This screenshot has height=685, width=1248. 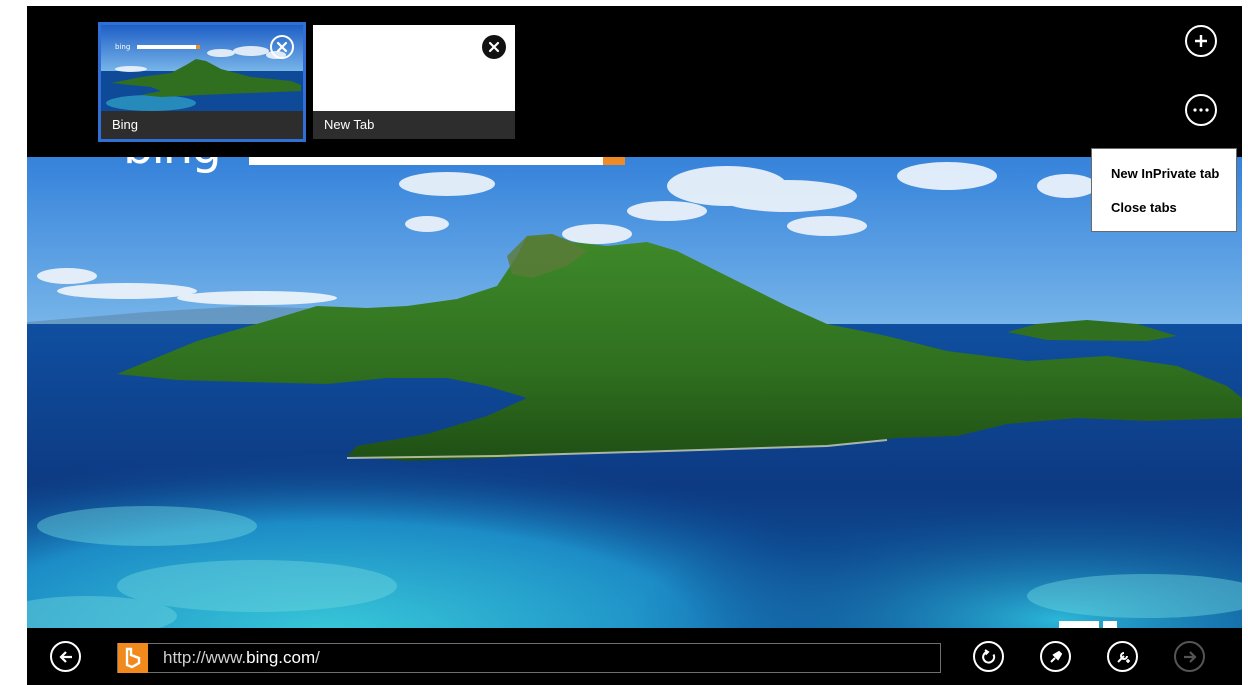 I want to click on bing-search-button, so click(x=614, y=161).